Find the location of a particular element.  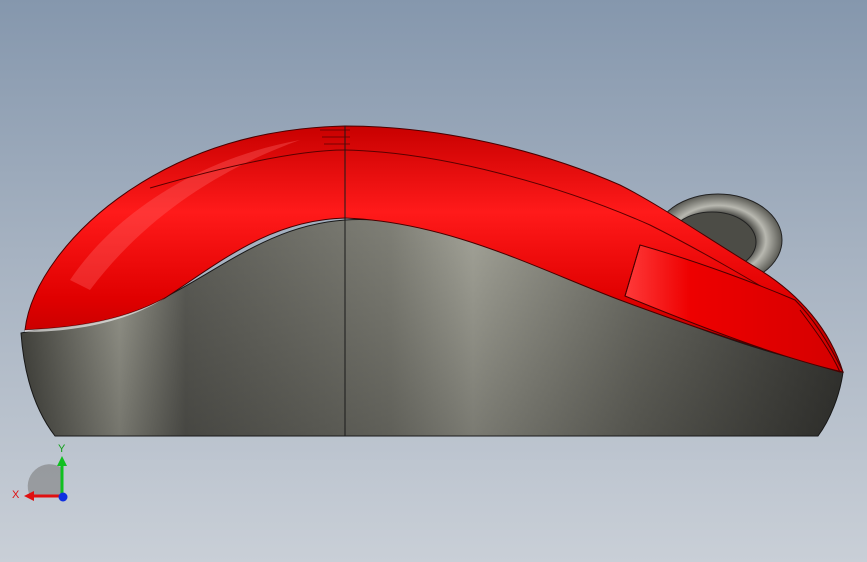

coordinate-triad: Y X is located at coordinates (40, 472).